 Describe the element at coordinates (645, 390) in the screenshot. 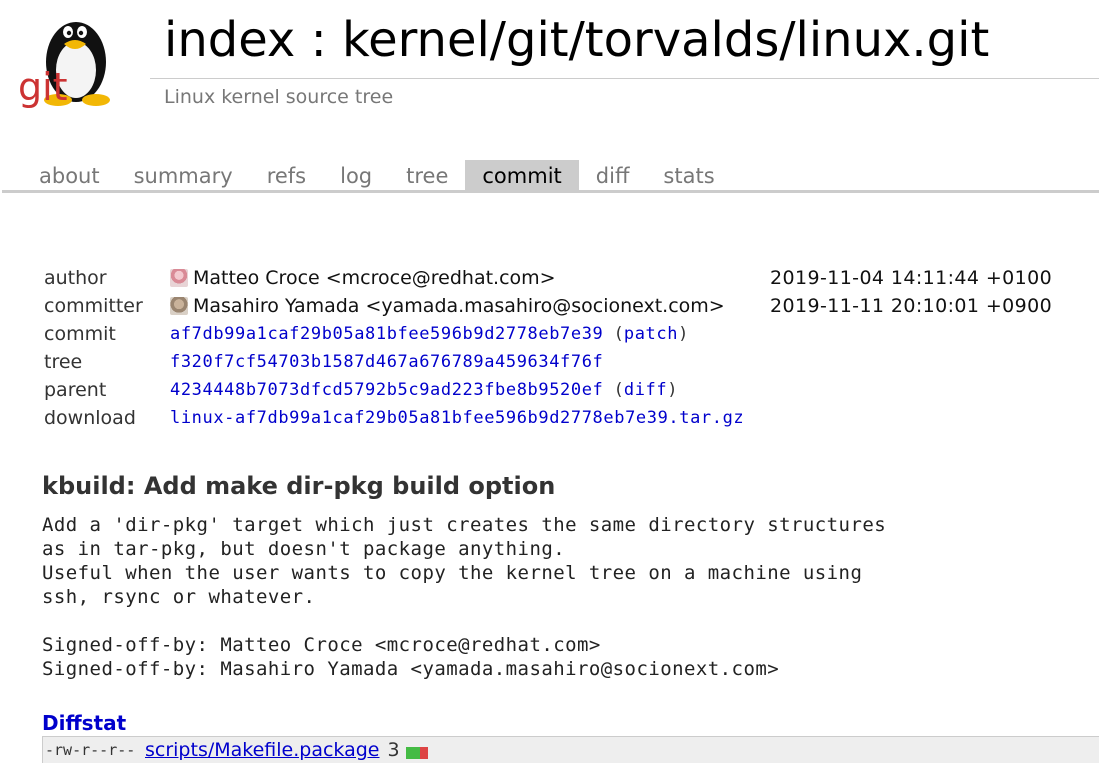

I see `parent-diff-link: diff` at that location.